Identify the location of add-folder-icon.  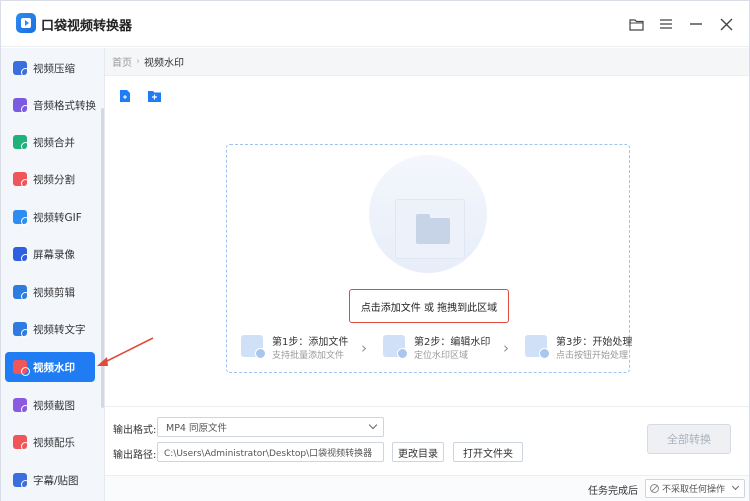
(154, 96).